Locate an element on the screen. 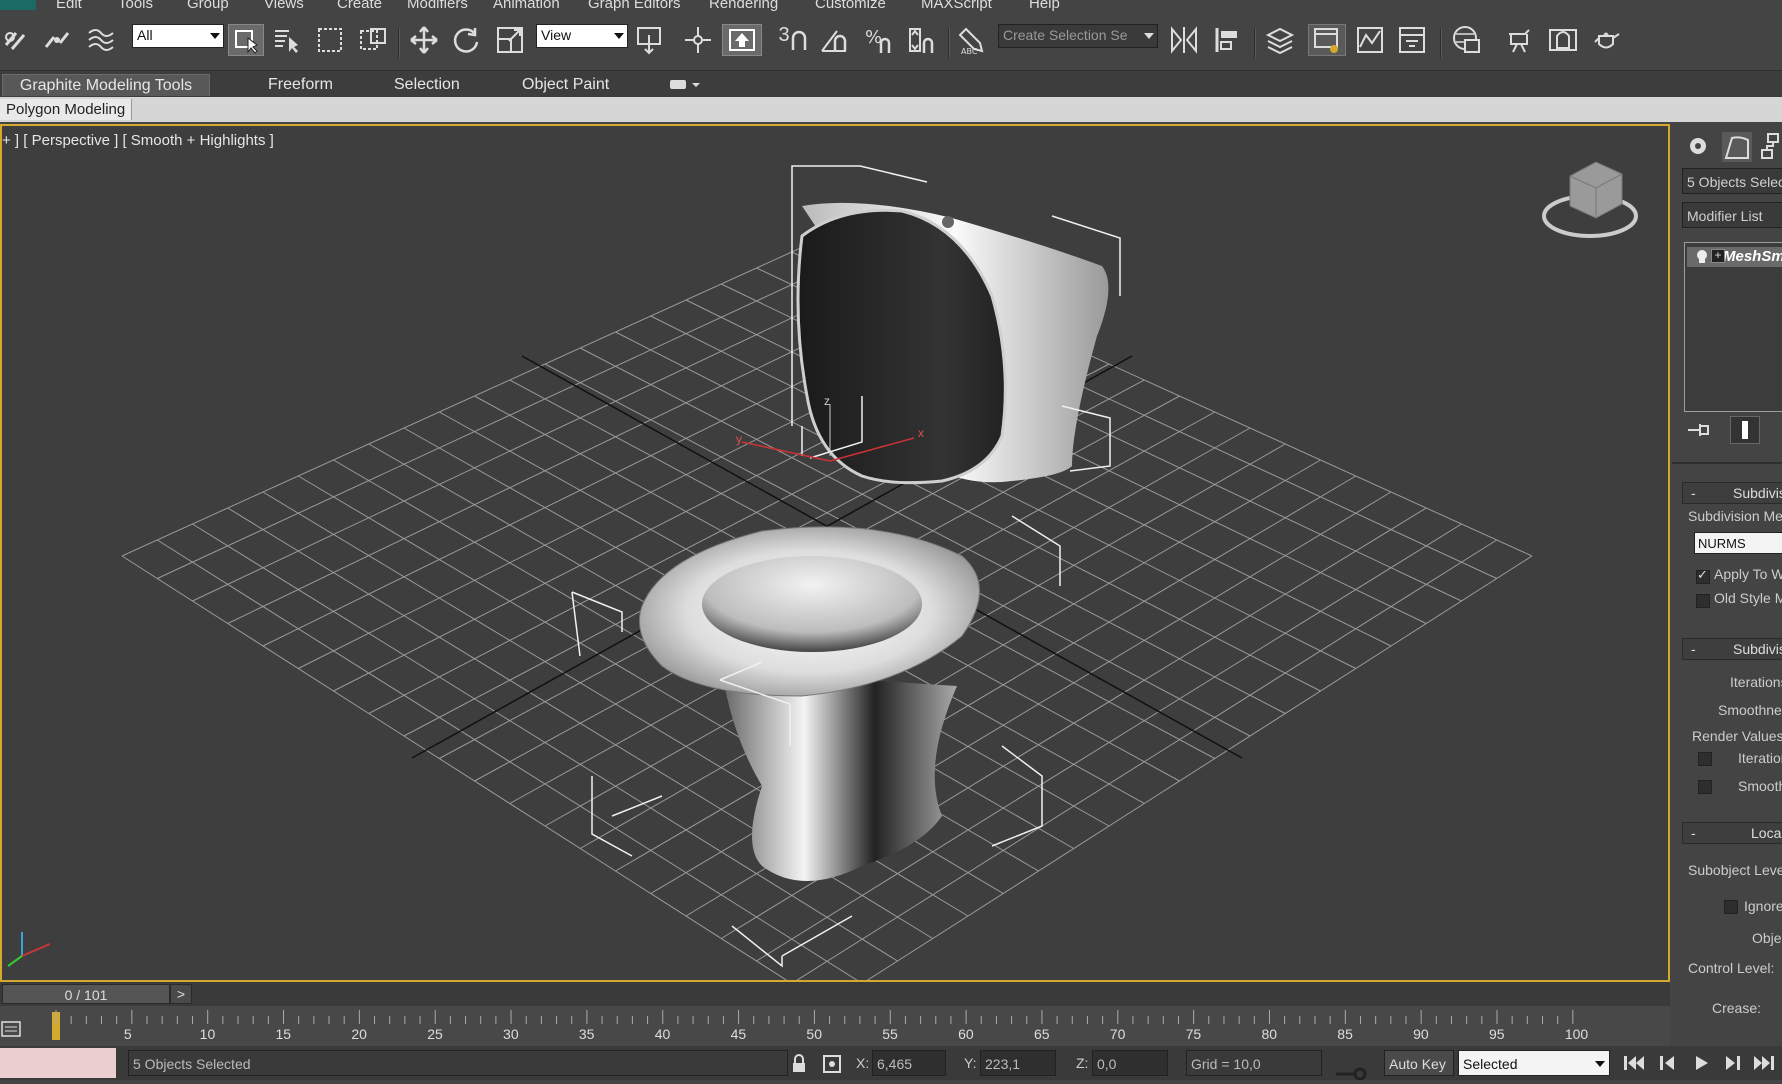  menu-help: Help is located at coordinates (1044, 6).